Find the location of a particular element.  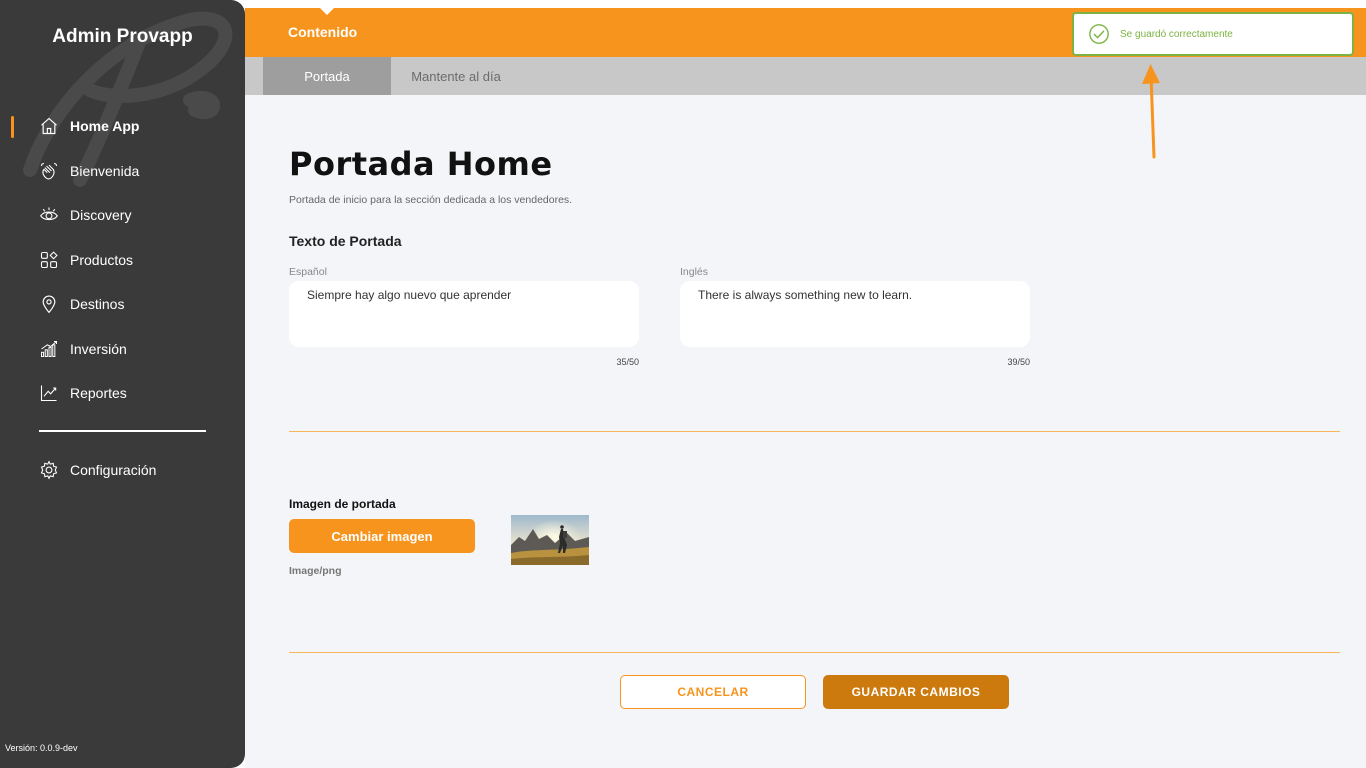

top-strip is located at coordinates (805, 4).